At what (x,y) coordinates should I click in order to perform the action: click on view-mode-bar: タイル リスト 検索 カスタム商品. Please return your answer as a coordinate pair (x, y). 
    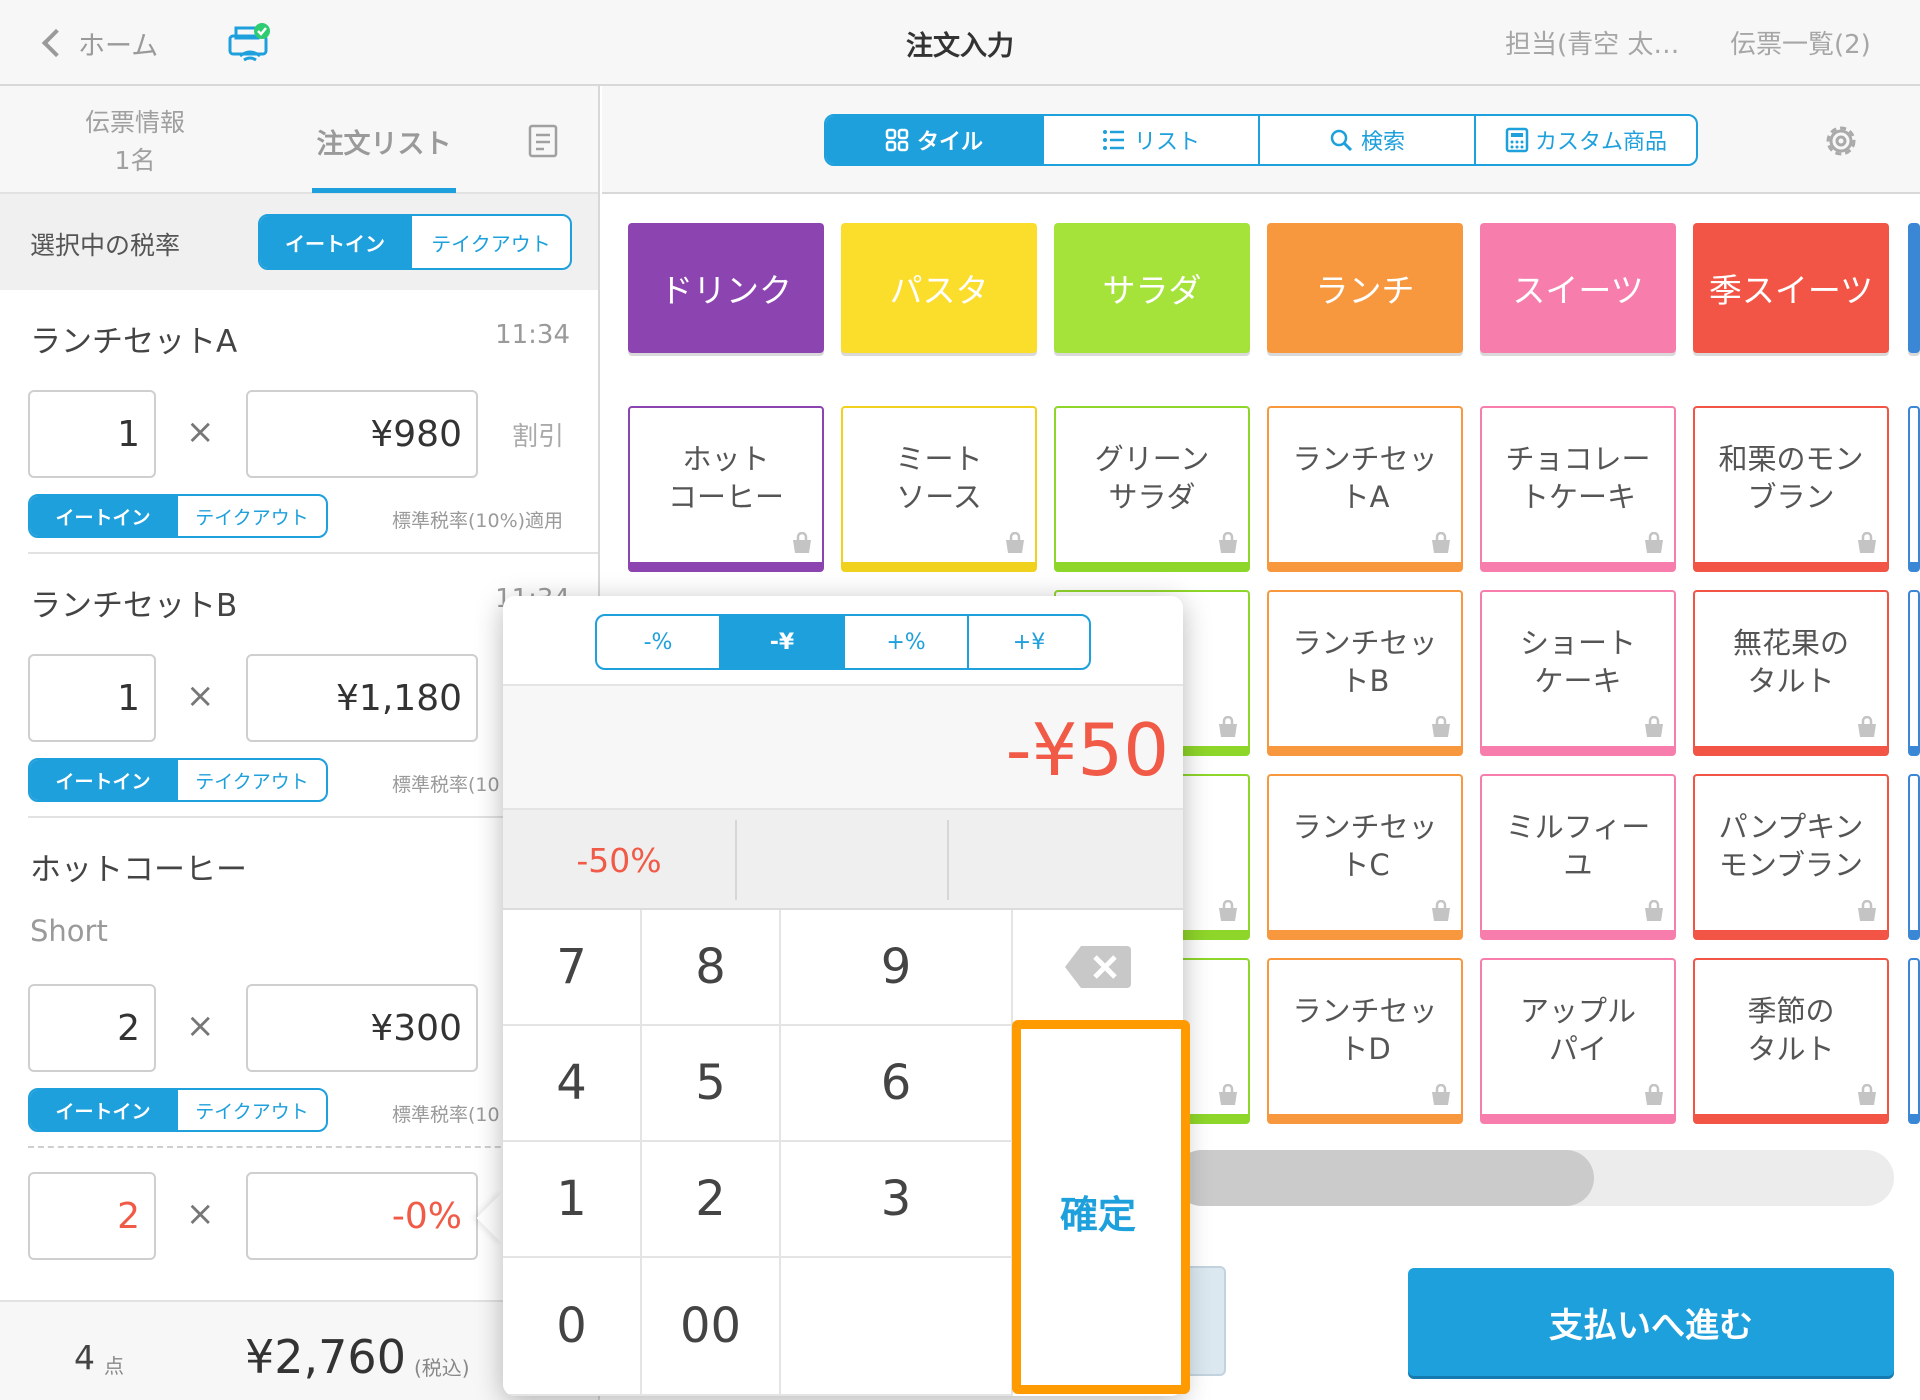
    Looking at the image, I should click on (1261, 140).